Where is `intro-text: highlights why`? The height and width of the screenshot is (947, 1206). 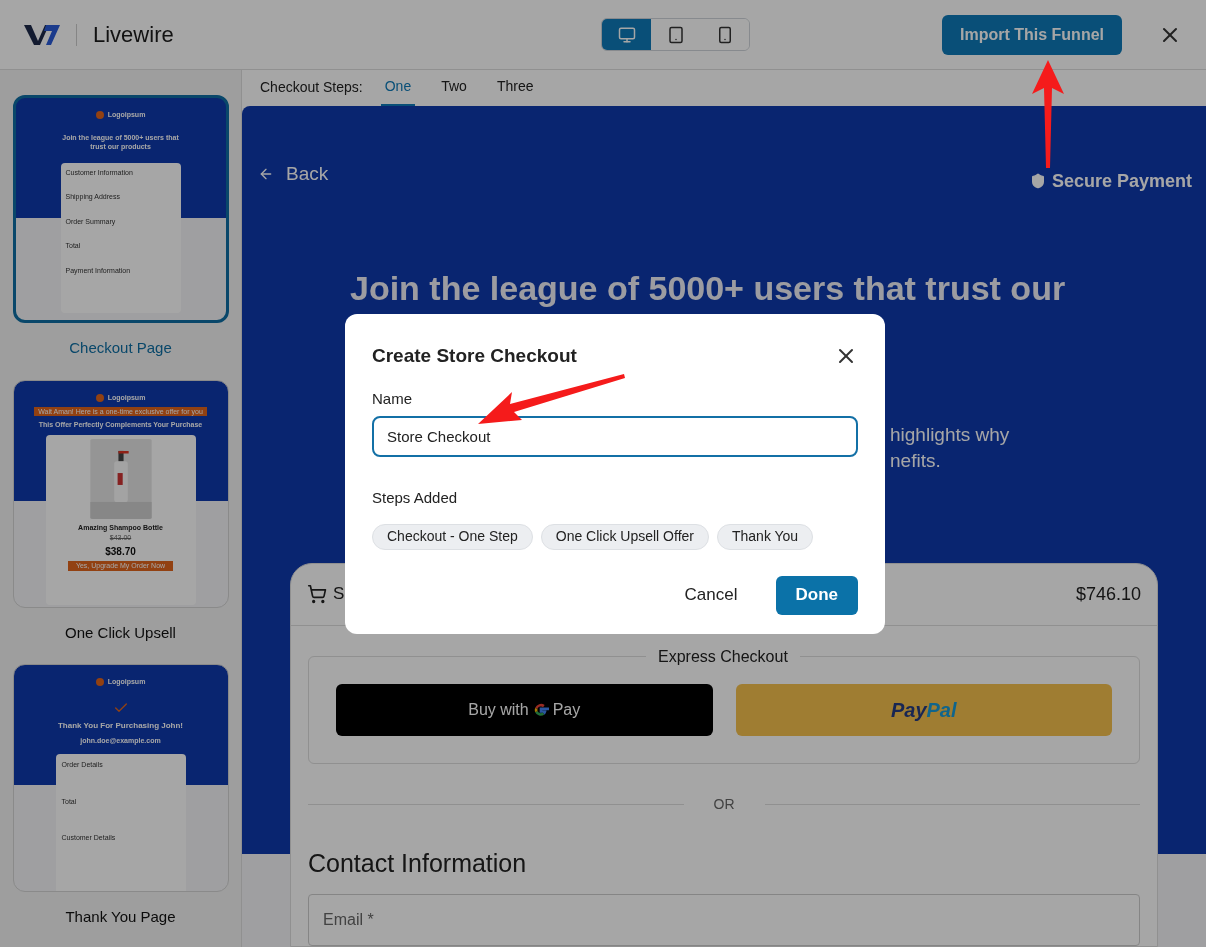 intro-text: highlights why is located at coordinates (950, 434).